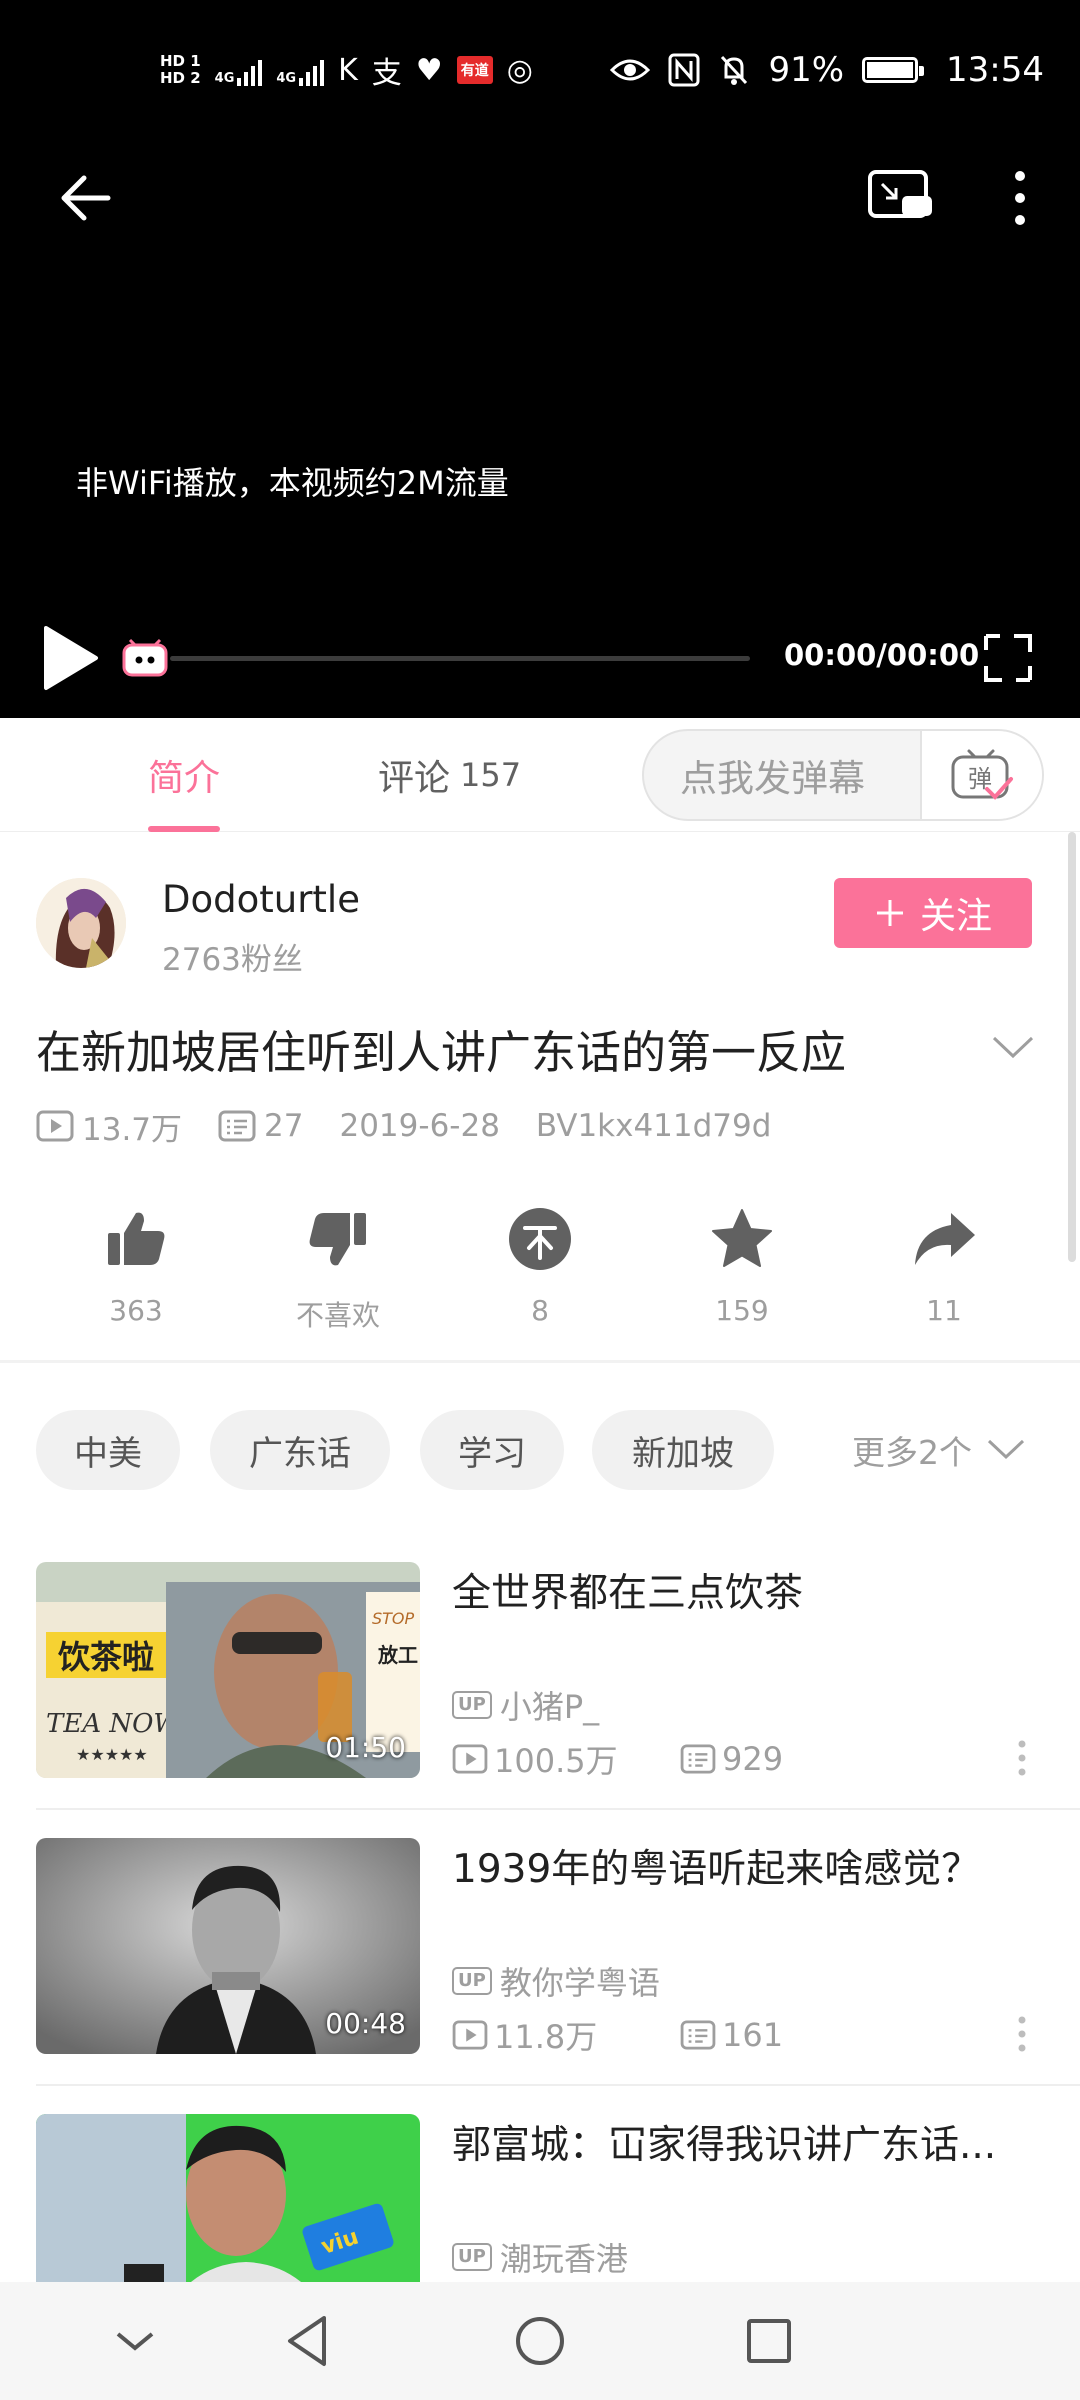  I want to click on related-video-title: 1939年的粤语听起来啥感觉？, so click(716, 1869).